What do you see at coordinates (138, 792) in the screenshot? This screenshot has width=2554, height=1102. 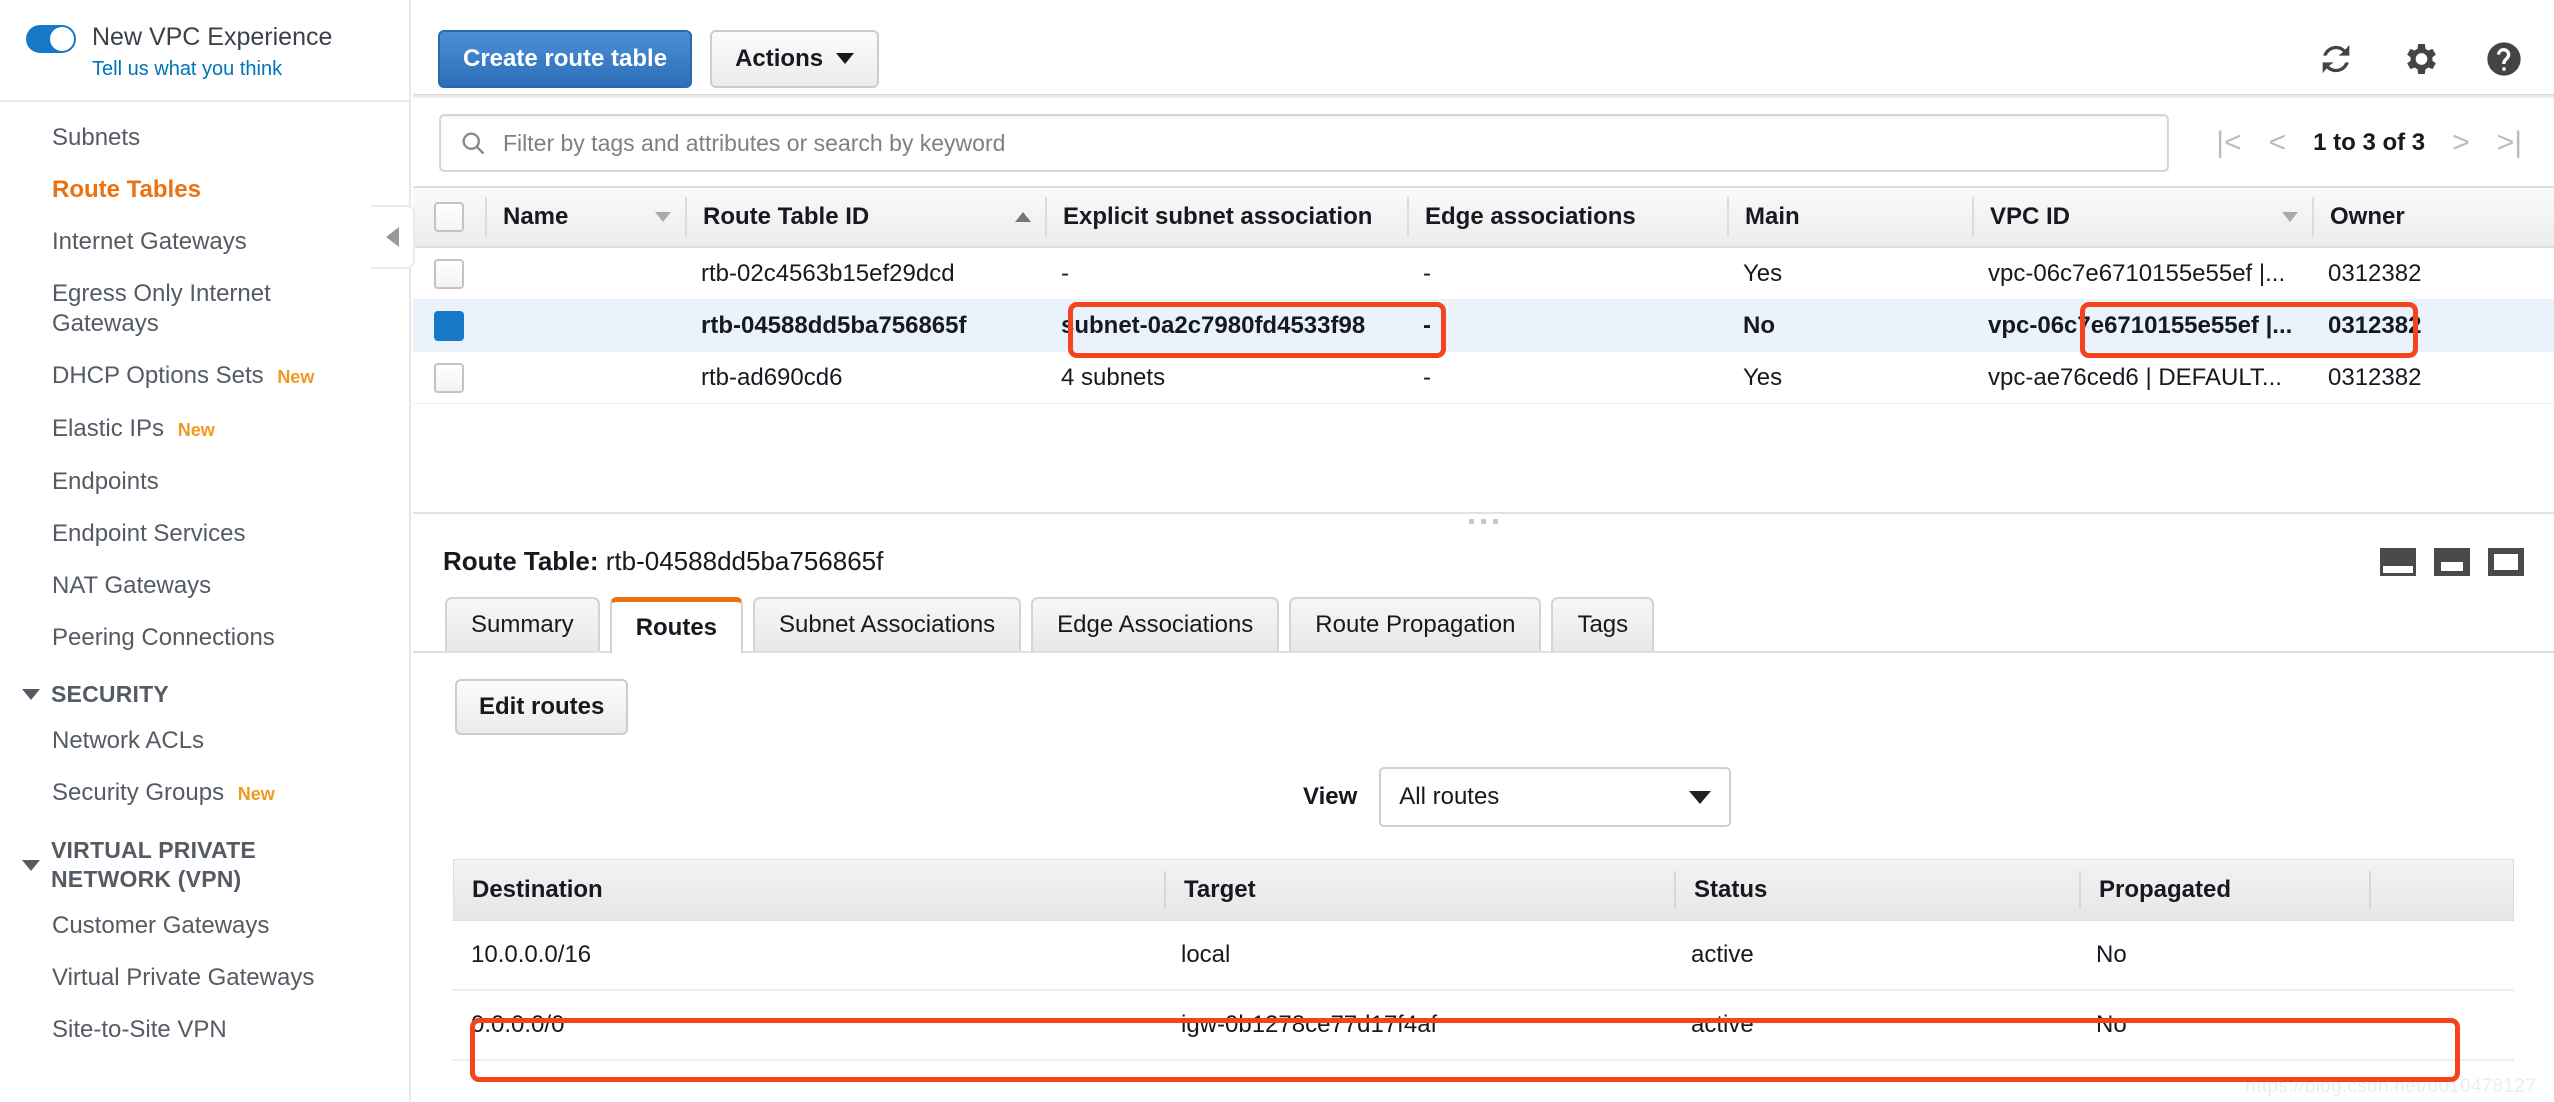 I see `sidebar-item-label: Security Groups` at bounding box center [138, 792].